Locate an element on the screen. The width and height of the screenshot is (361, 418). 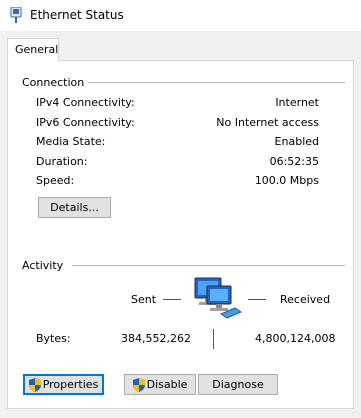
received-dash is located at coordinates (257, 299).